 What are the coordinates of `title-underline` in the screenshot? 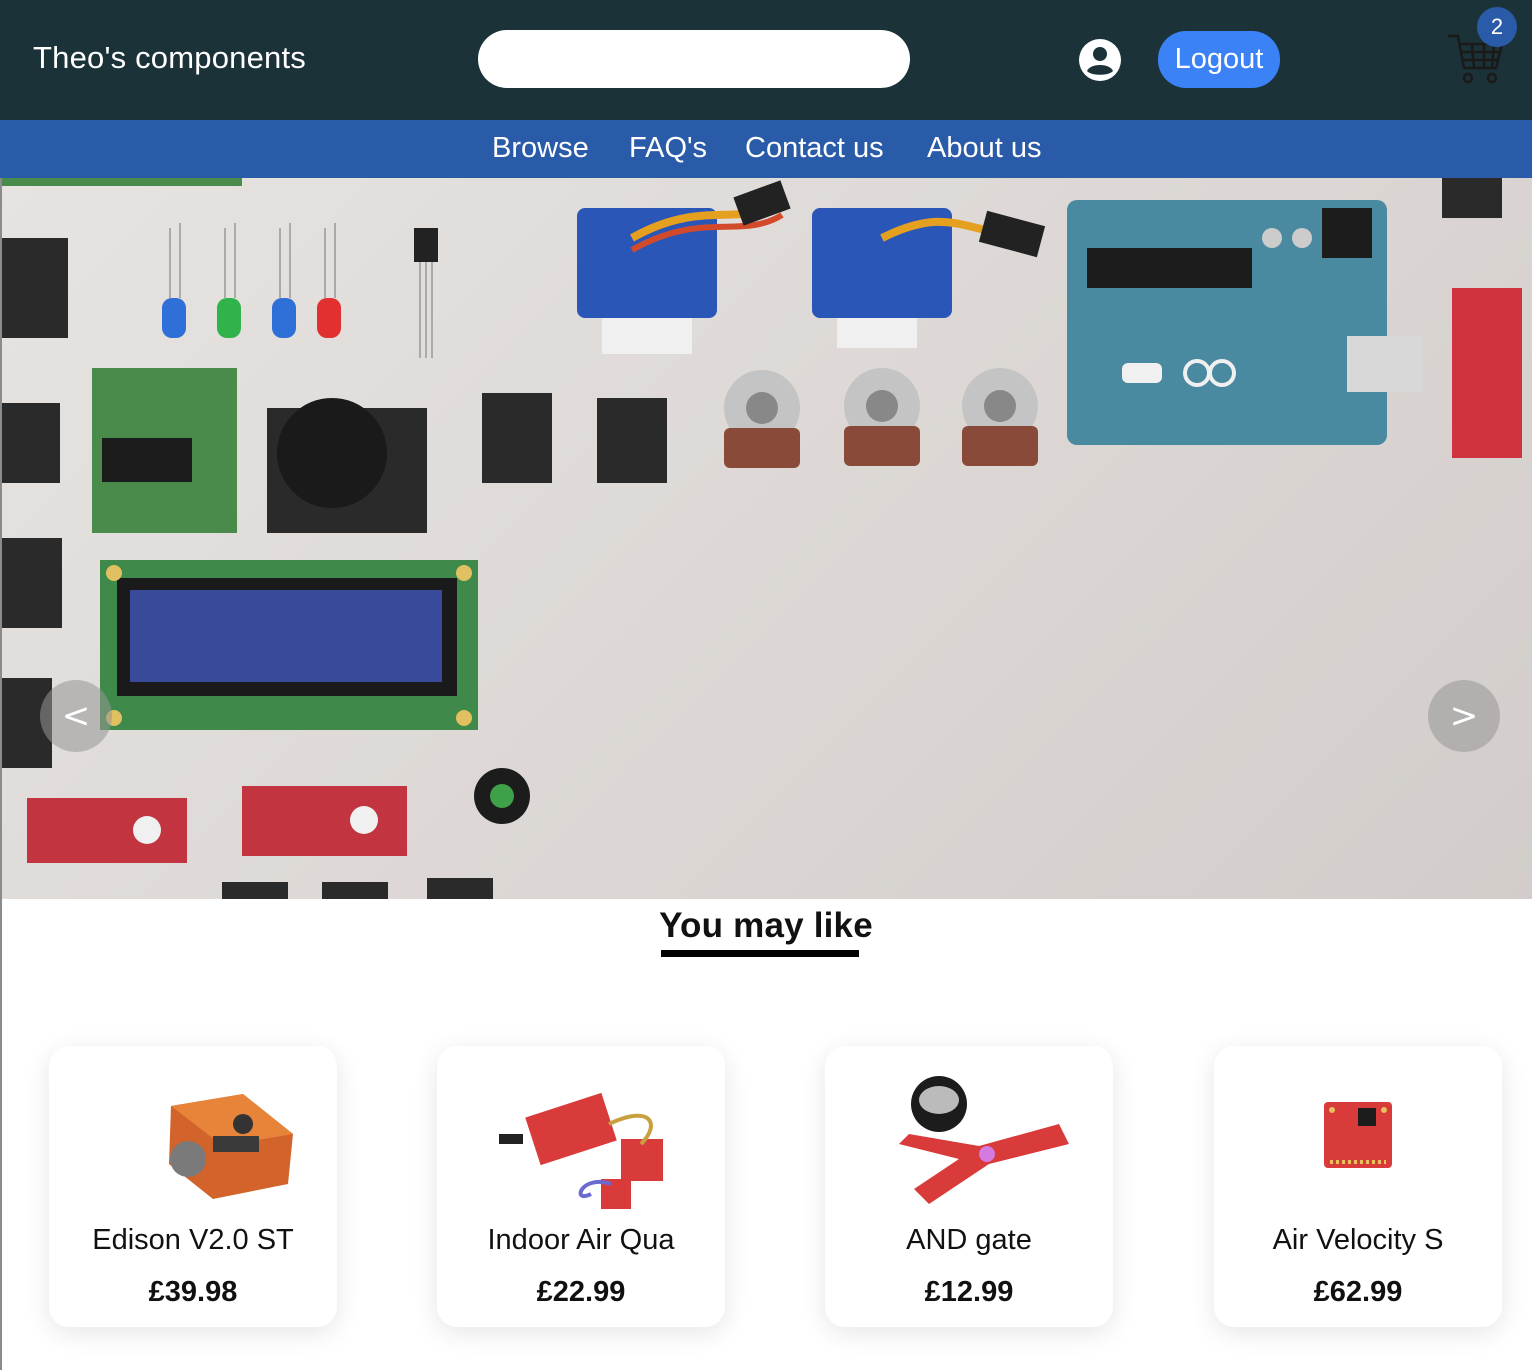 It's located at (760, 953).